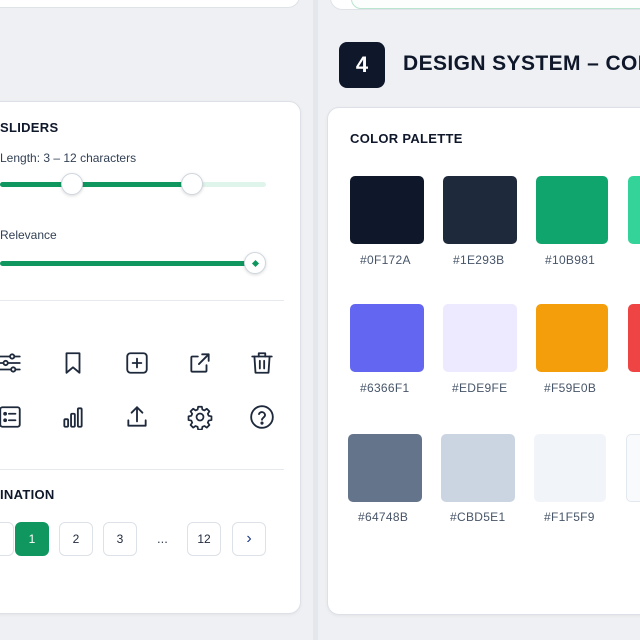 This screenshot has height=640, width=640. Describe the element at coordinates (200, 417) in the screenshot. I see `settings-icon` at that location.